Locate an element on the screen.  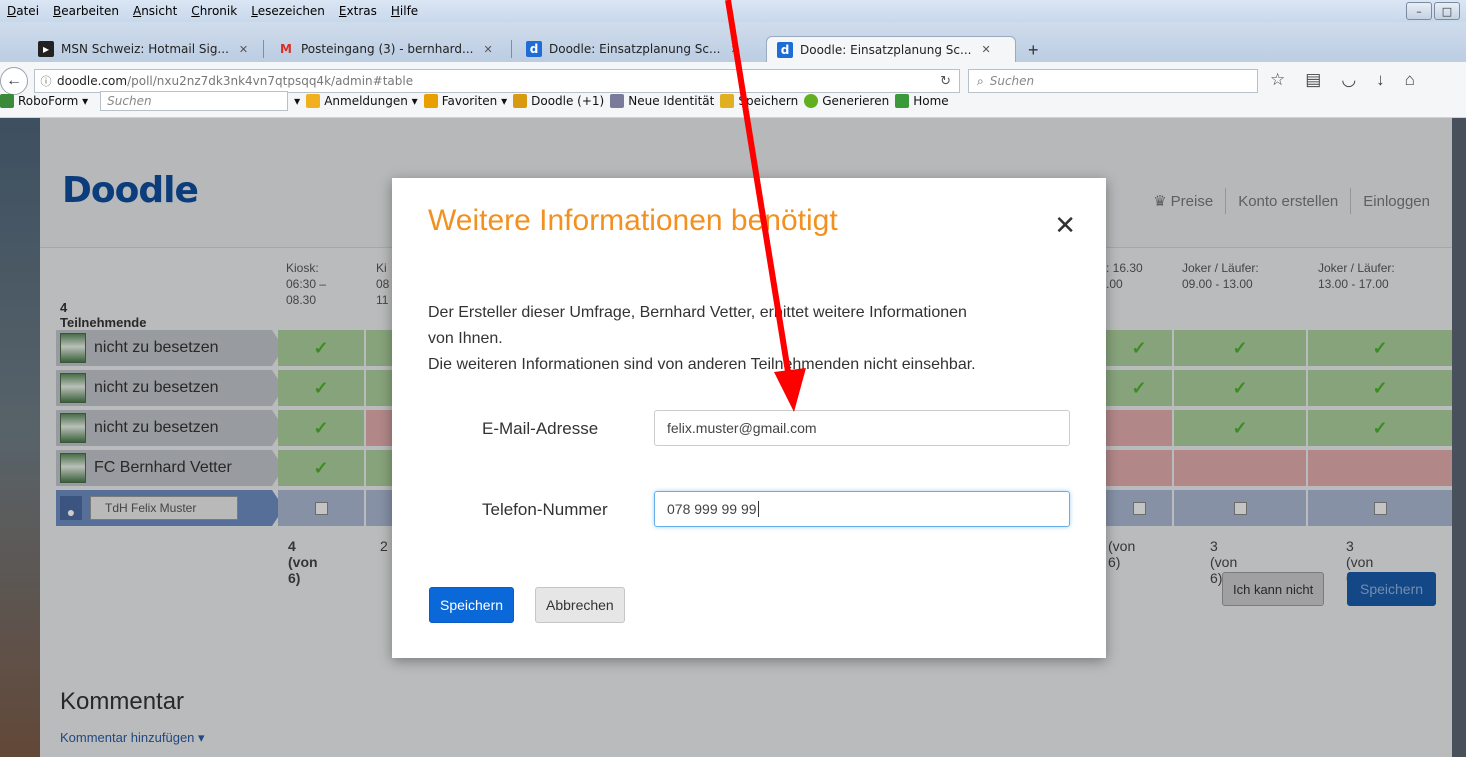
reload-icon: ↻ is located at coordinates (945, 81).